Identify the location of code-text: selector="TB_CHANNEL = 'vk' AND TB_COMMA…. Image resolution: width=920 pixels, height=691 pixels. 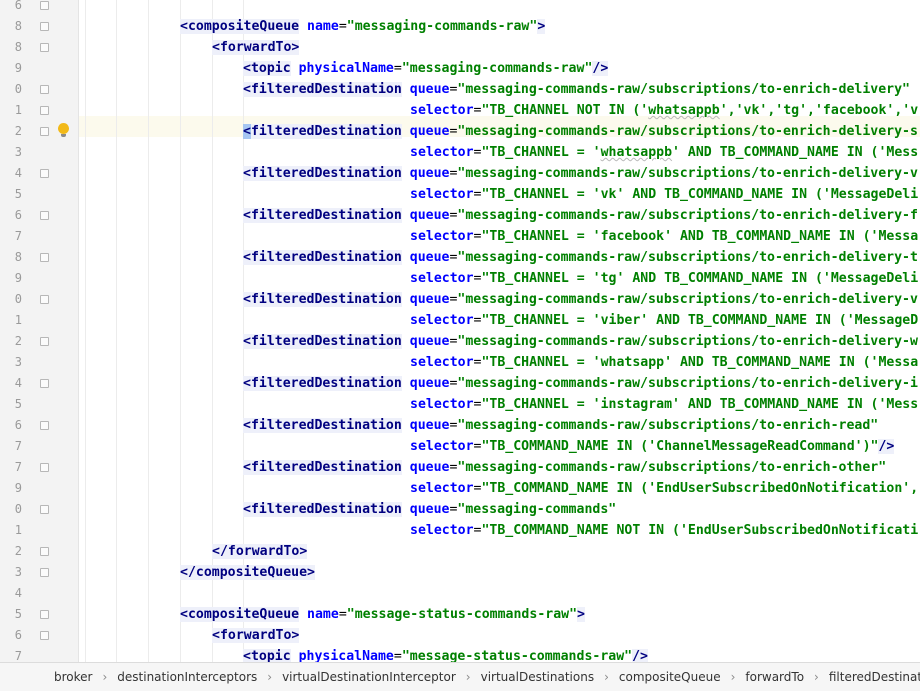
(664, 194).